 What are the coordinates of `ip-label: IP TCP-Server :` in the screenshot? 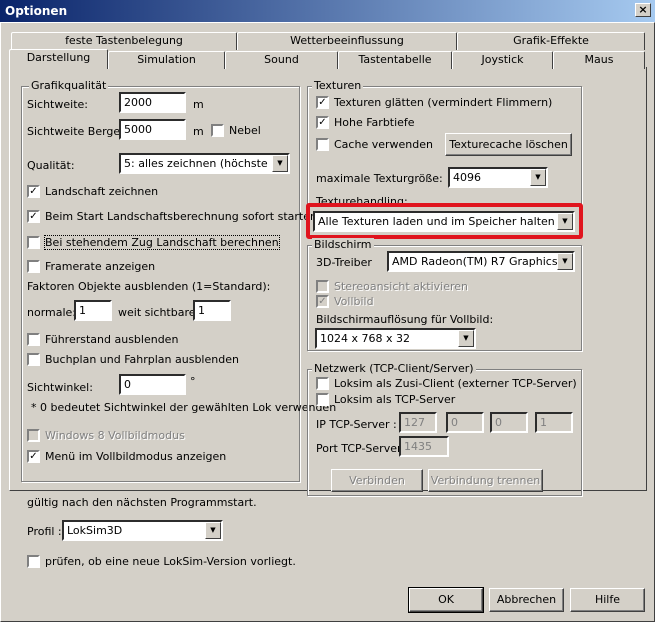 It's located at (356, 424).